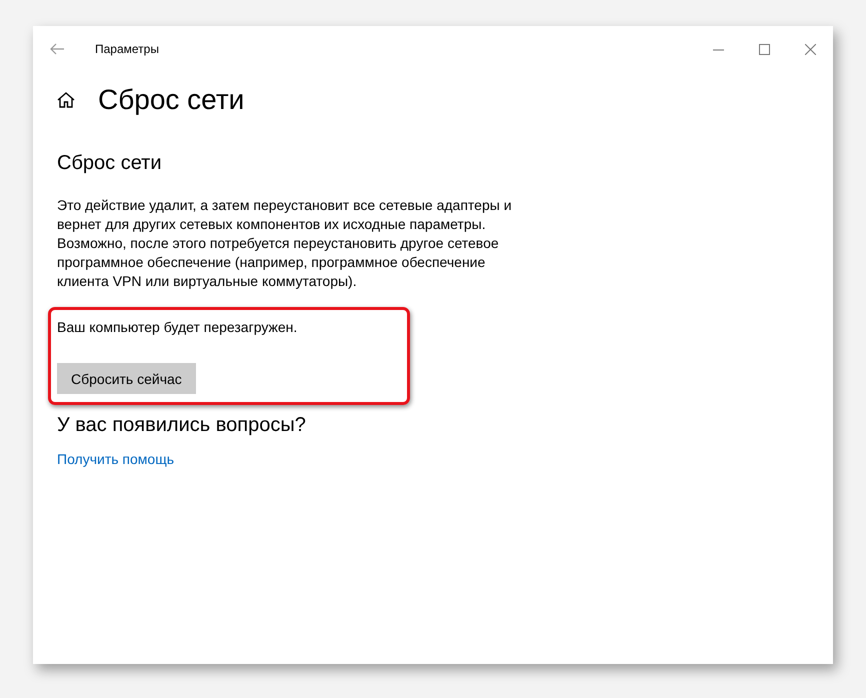 The height and width of the screenshot is (698, 866). What do you see at coordinates (66, 100) in the screenshot?
I see `home-icon` at bounding box center [66, 100].